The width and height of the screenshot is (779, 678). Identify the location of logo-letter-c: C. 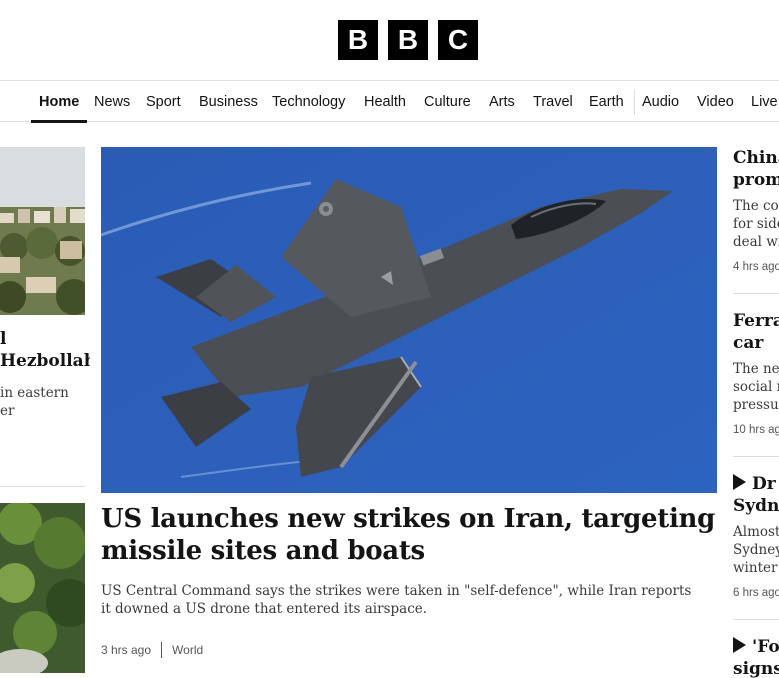
(458, 40).